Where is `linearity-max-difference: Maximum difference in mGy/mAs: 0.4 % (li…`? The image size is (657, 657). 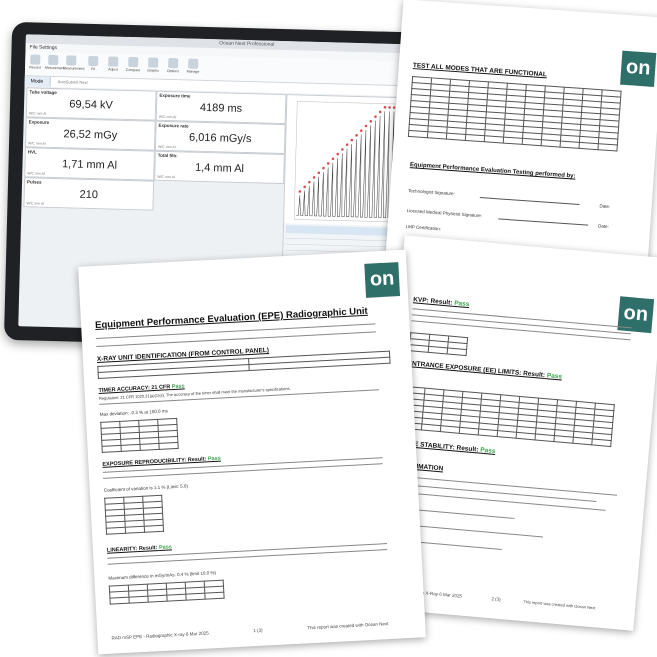
linearity-max-difference: Maximum difference in mGy/mAs: 0.4 % (li… is located at coordinates (162, 575).